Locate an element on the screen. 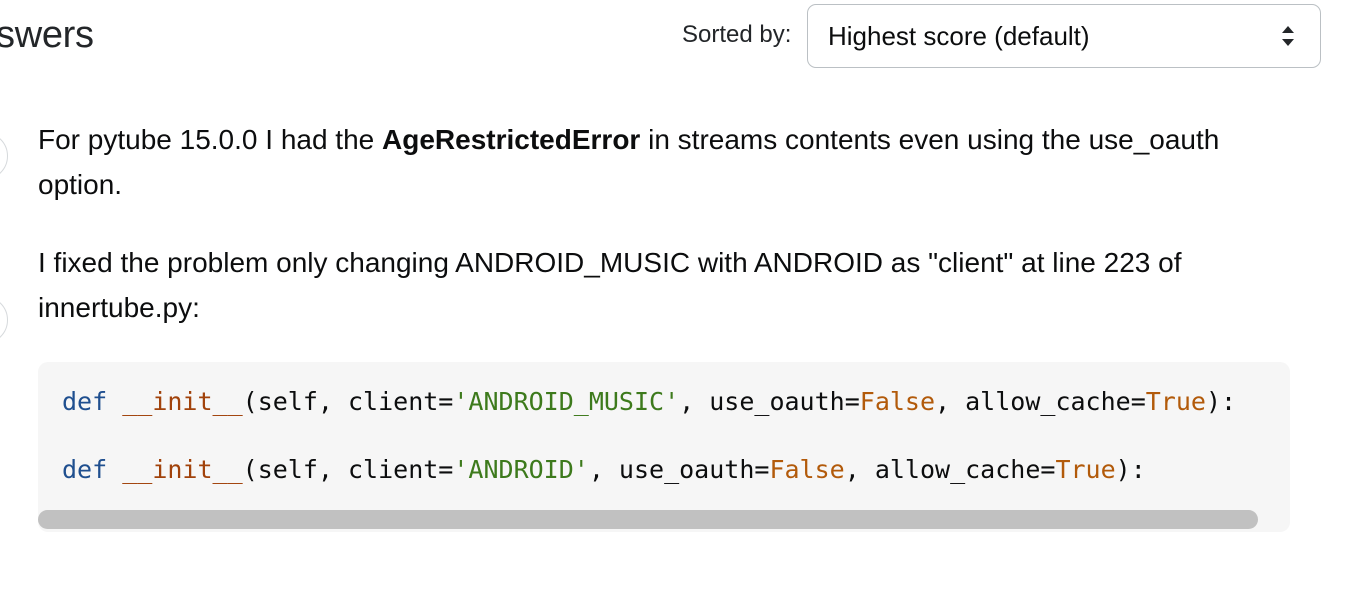 This screenshot has width=1358, height=592. horizontal-scrollbar is located at coordinates (664, 520).